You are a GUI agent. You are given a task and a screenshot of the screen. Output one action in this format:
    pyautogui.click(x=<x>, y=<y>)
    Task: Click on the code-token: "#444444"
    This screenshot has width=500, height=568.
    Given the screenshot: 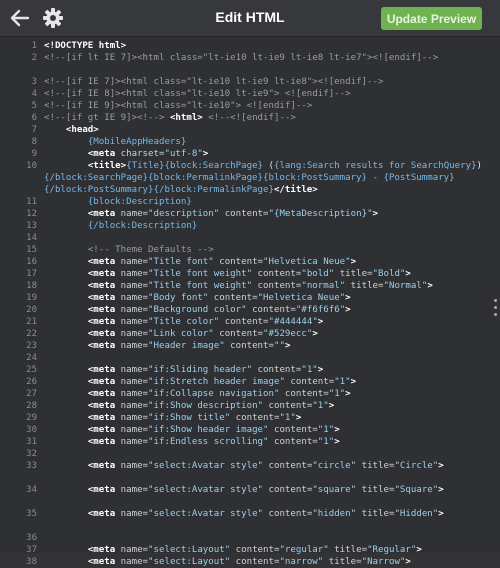 What is the action you would take?
    pyautogui.click(x=293, y=322)
    